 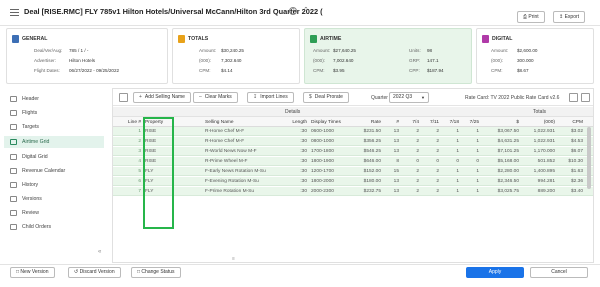 I want to click on cell-imps: 1,170.000, so click(x=539, y=151).